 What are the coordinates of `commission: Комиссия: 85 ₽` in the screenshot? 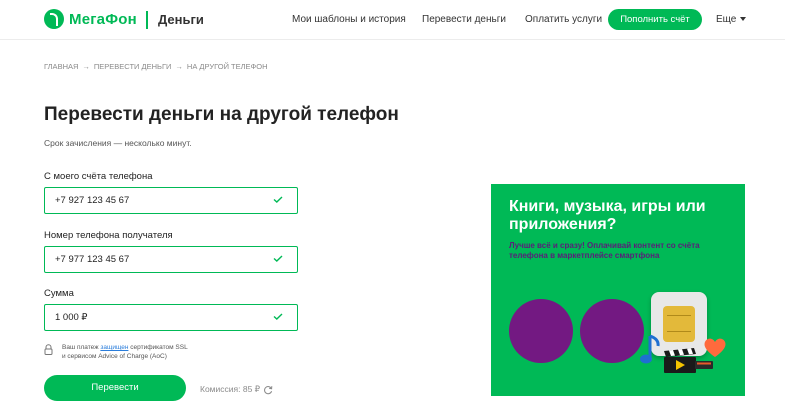 It's located at (236, 389).